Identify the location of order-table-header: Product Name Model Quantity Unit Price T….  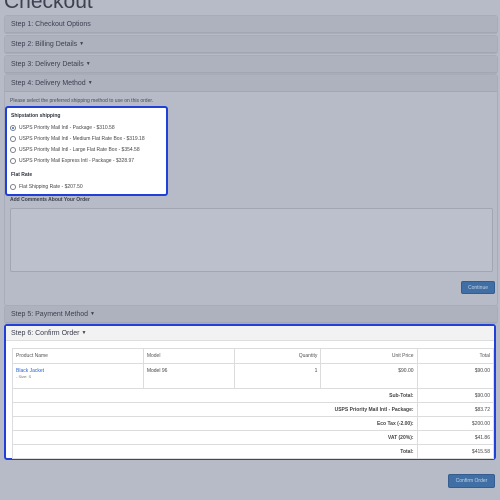
(253, 356).